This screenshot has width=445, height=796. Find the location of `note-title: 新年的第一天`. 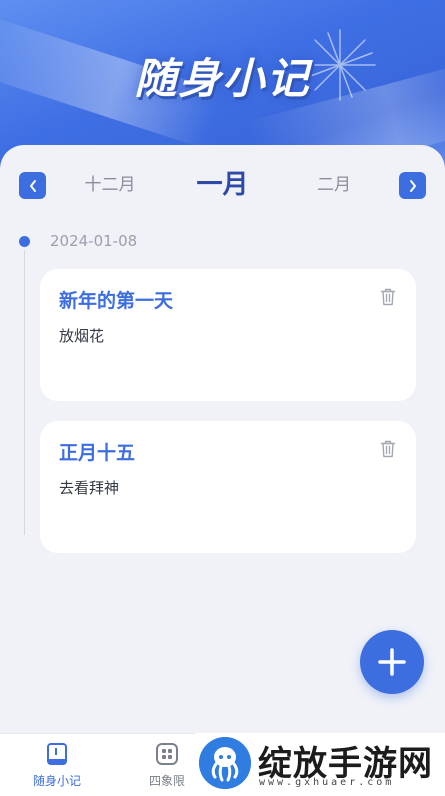

note-title: 新年的第一天 is located at coordinates (116, 301).